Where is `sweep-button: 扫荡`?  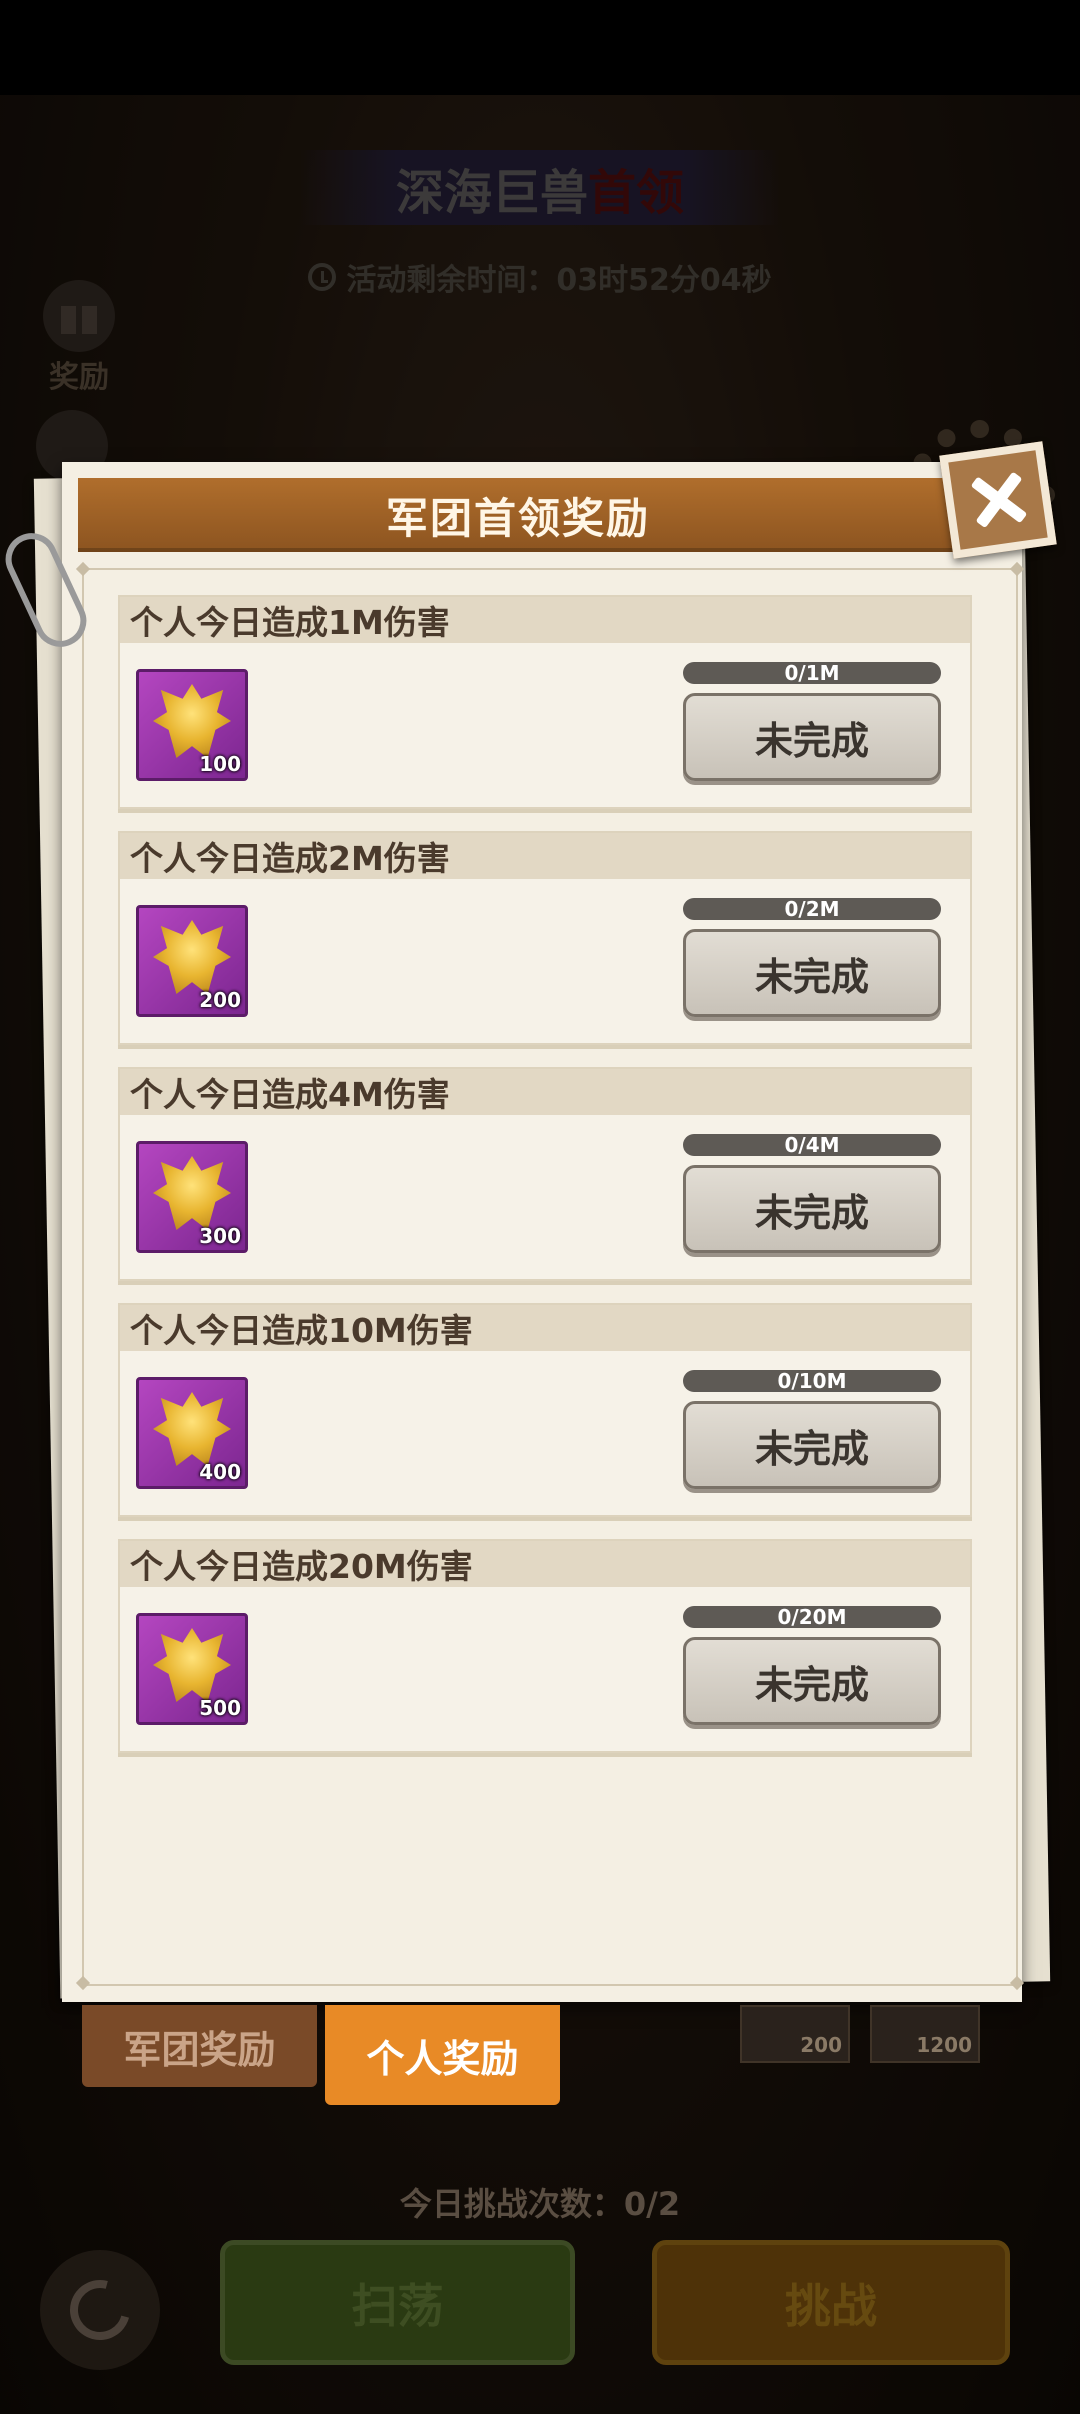
sweep-button: 扫荡 is located at coordinates (397, 2302).